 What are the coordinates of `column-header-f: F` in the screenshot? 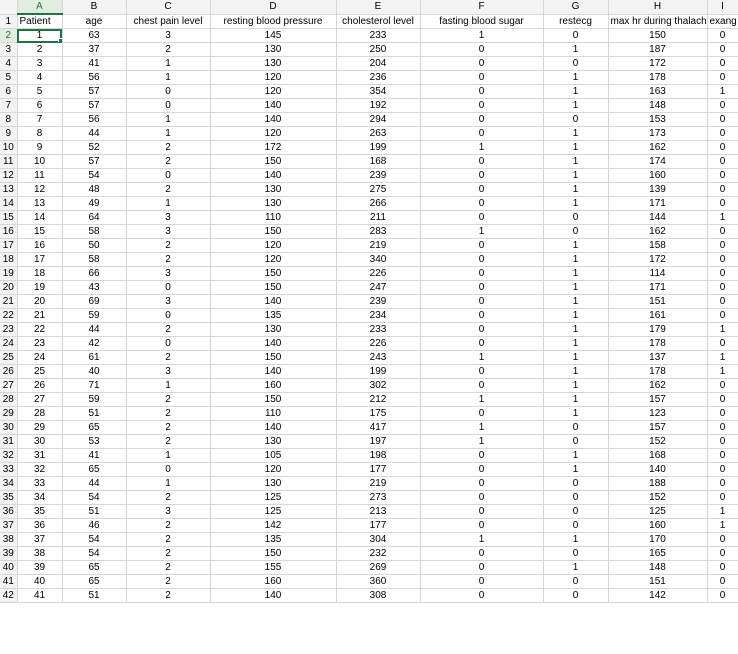 It's located at (482, 7).